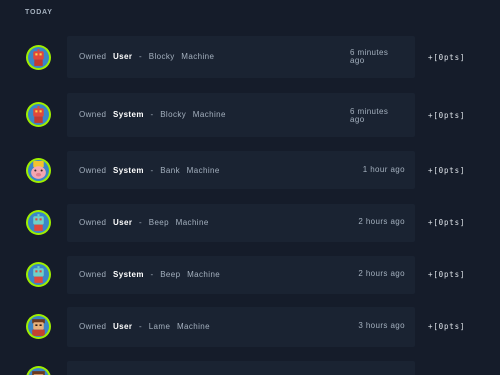 The width and height of the screenshot is (500, 375). I want to click on activity-time: 3 hours ago, so click(381, 325).